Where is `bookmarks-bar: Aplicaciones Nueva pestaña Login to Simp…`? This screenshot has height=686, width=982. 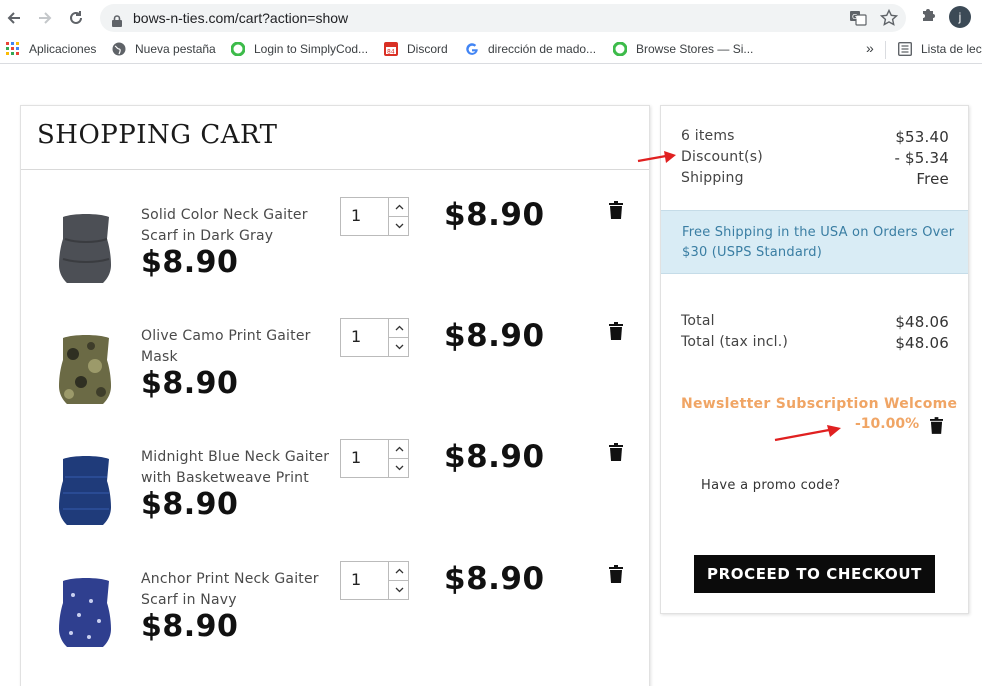 bookmarks-bar: Aplicaciones Nueva pestaña Login to Simp… is located at coordinates (491, 50).